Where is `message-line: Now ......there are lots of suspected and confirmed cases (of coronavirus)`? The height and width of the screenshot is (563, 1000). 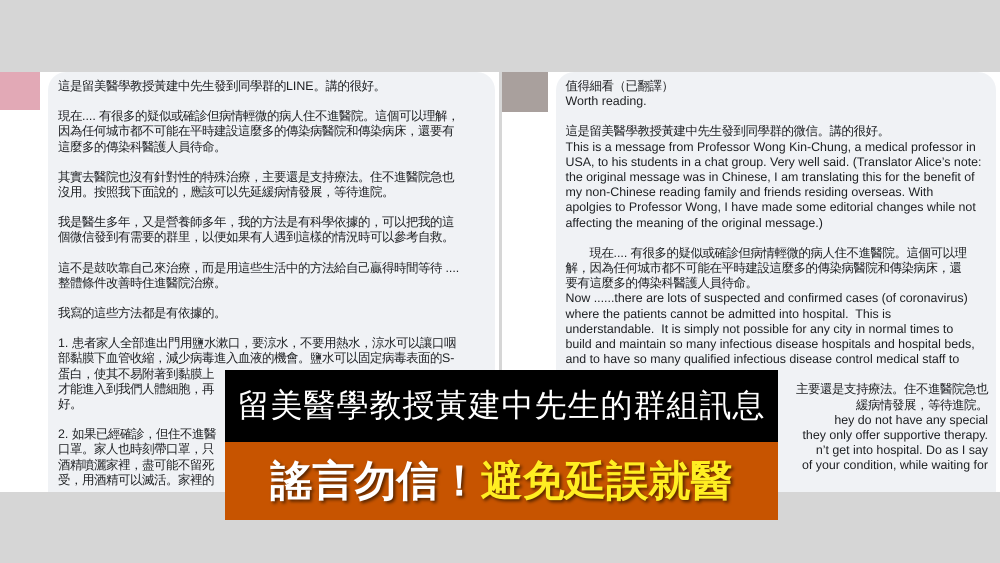
message-line: Now ......there are lots of suspected and confirmed cases (of coronavirus) is located at coordinates (767, 299).